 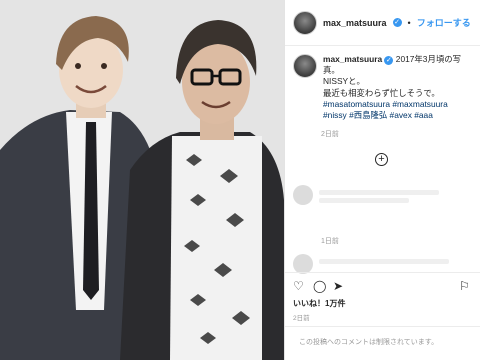 What do you see at coordinates (385, 104) in the screenshot?
I see `hashtag-line-1: #masatomatsuura #maxmatsuura` at bounding box center [385, 104].